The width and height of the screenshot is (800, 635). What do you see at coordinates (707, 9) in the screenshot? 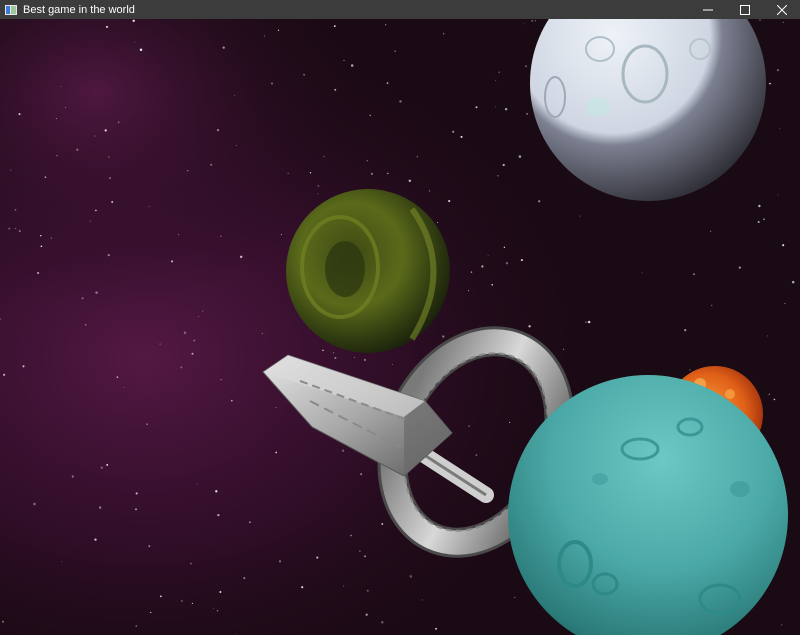
I see `minimize-button` at bounding box center [707, 9].